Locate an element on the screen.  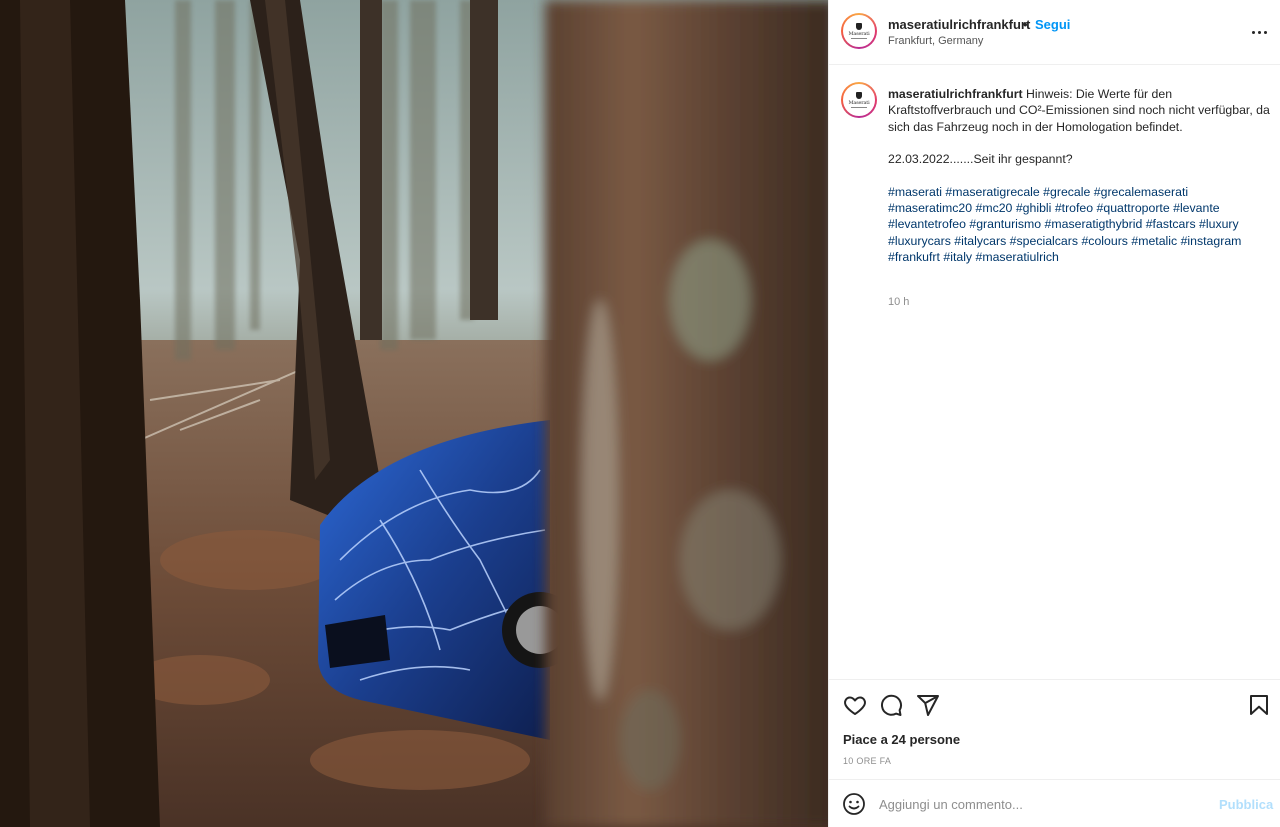
comment-input is located at coordinates (1039, 804).